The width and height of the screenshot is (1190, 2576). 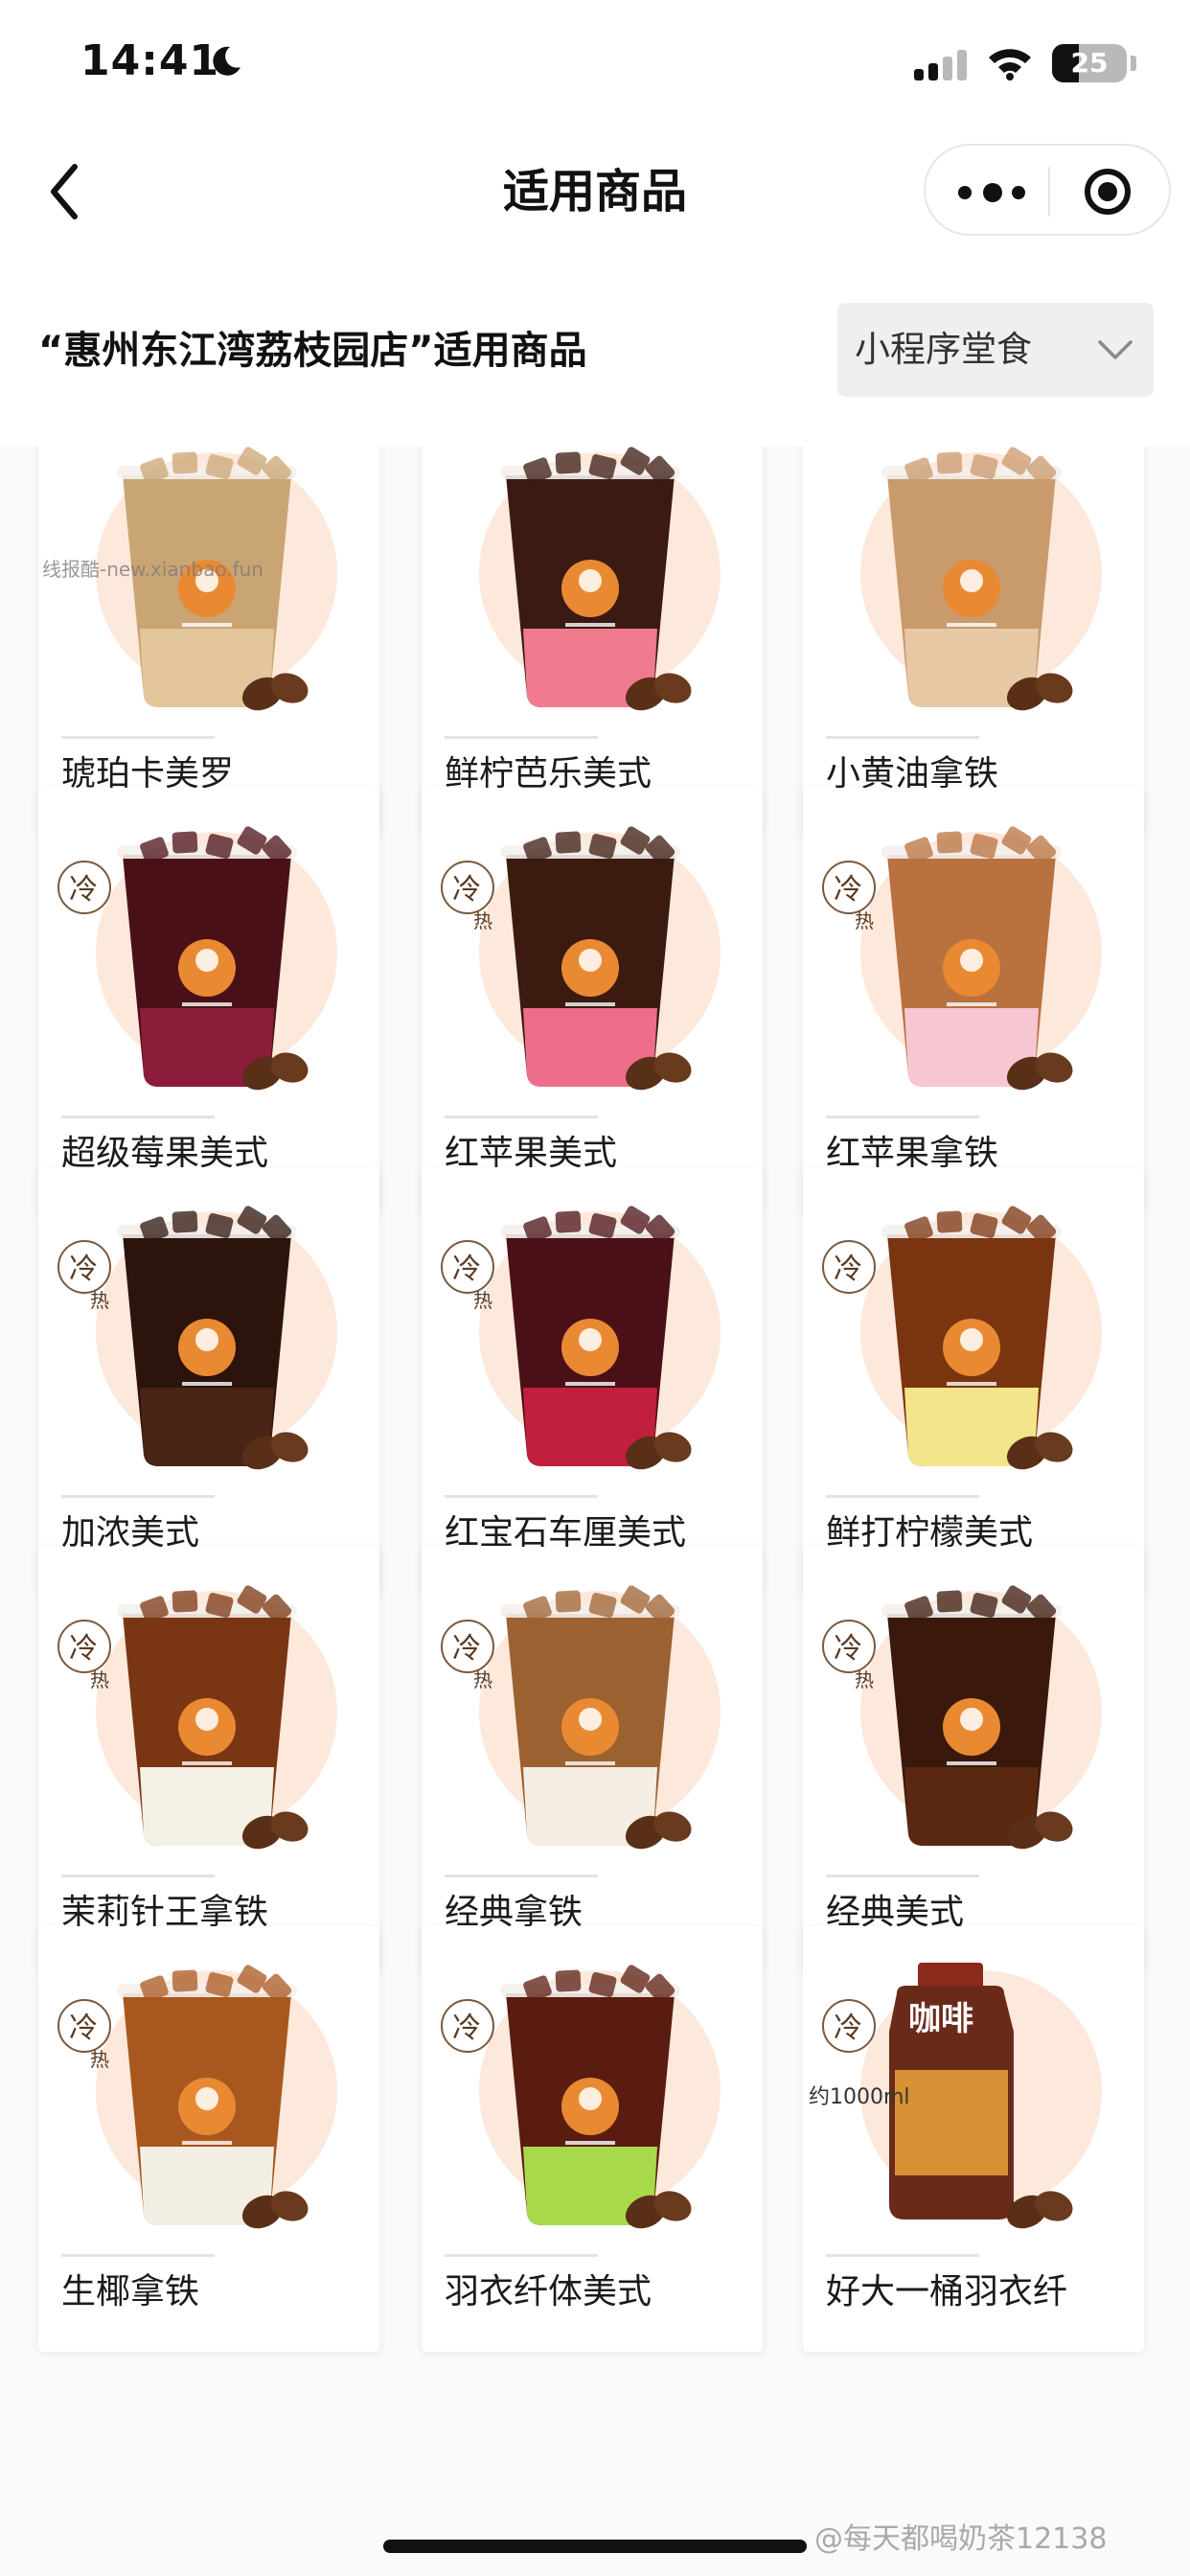 I want to click on cellular-signal-icon, so click(x=941, y=64).